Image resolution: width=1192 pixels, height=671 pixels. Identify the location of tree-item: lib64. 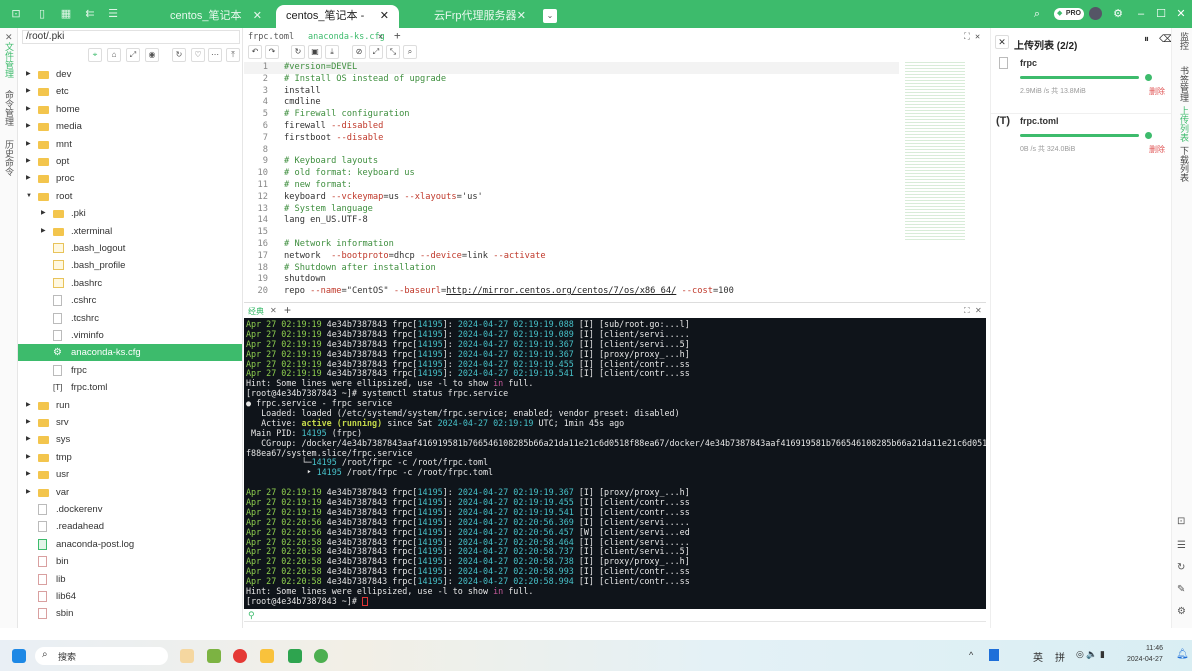
(130, 596).